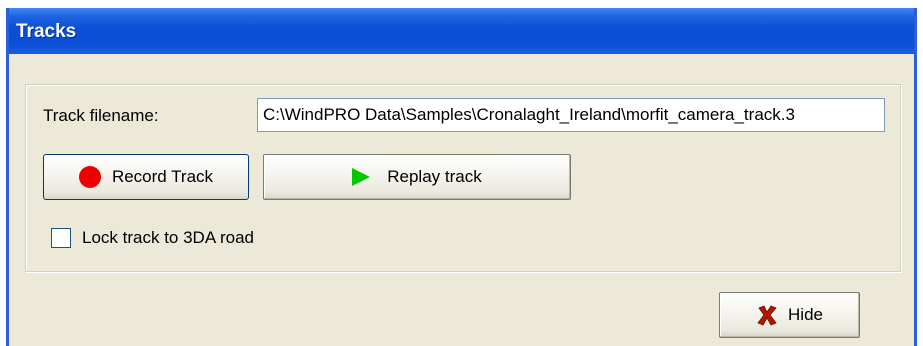 This screenshot has height=346, width=923. What do you see at coordinates (89, 177) in the screenshot?
I see `record-icon` at bounding box center [89, 177].